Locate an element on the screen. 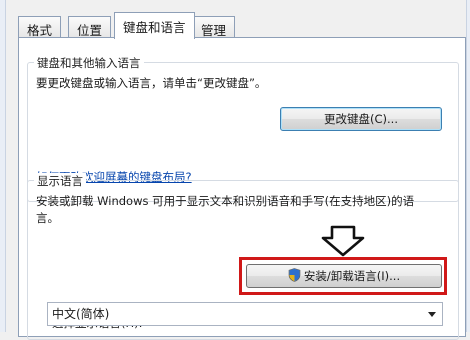 This screenshot has height=340, width=470. tab-format: 格式 is located at coordinates (40, 27).